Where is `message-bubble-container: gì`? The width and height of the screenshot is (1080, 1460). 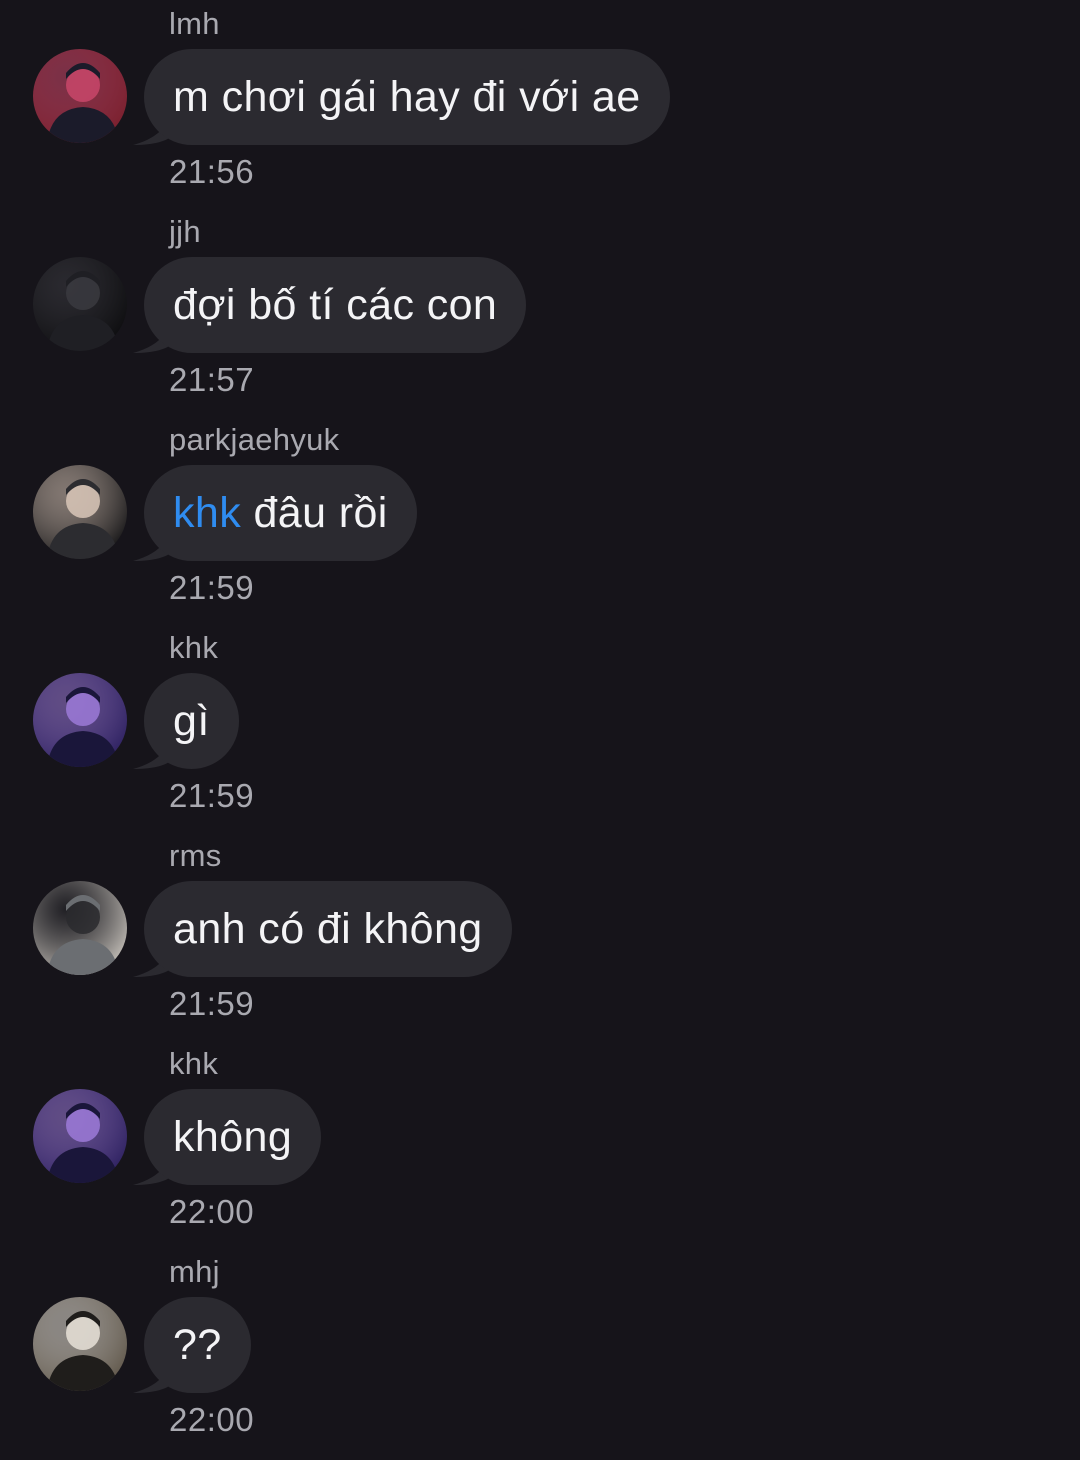 message-bubble-container: gì is located at coordinates (186, 721).